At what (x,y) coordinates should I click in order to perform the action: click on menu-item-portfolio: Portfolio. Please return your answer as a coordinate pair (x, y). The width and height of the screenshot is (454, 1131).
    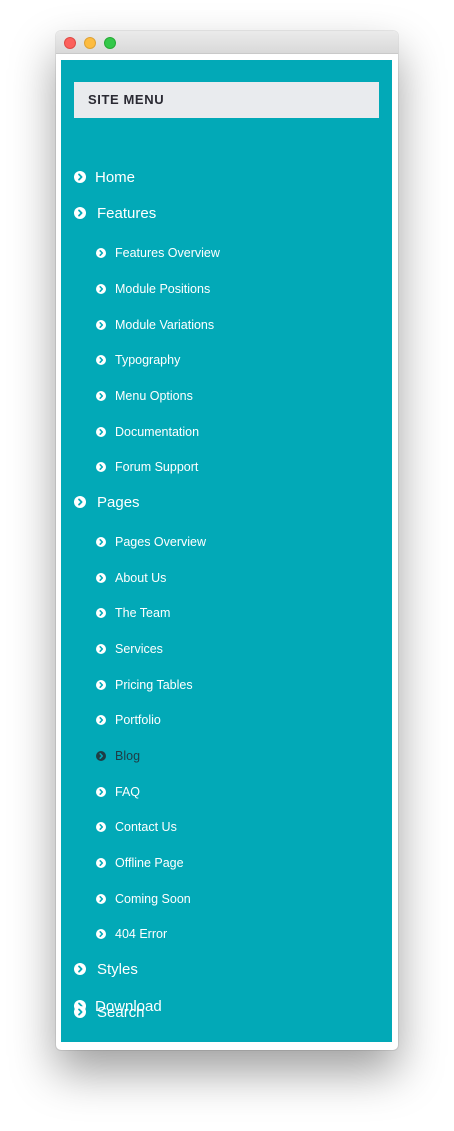
    Looking at the image, I should click on (128, 720).